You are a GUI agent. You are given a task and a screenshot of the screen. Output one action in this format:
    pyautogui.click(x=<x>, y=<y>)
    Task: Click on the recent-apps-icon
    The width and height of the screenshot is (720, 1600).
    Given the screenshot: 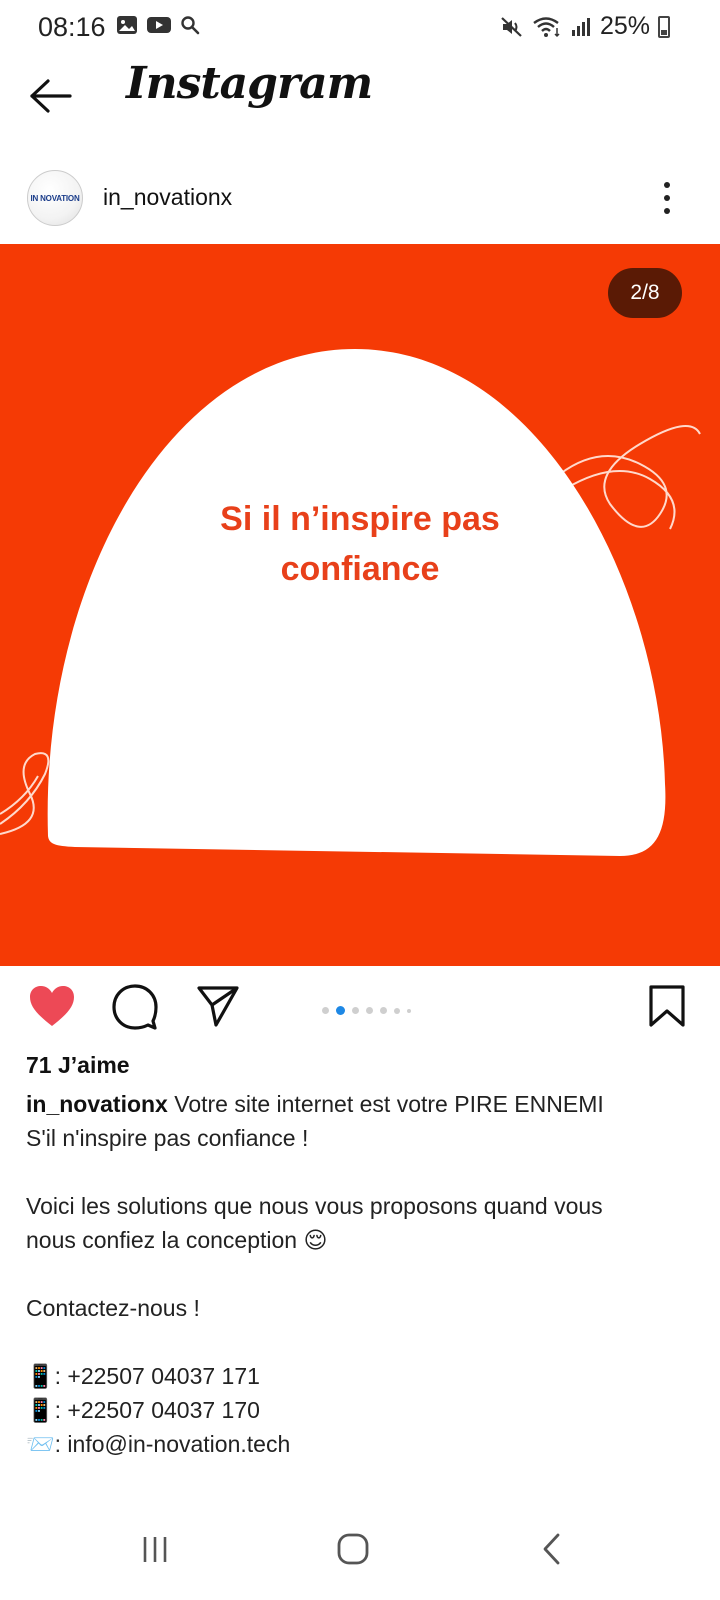 What is the action you would take?
    pyautogui.click(x=156, y=1551)
    